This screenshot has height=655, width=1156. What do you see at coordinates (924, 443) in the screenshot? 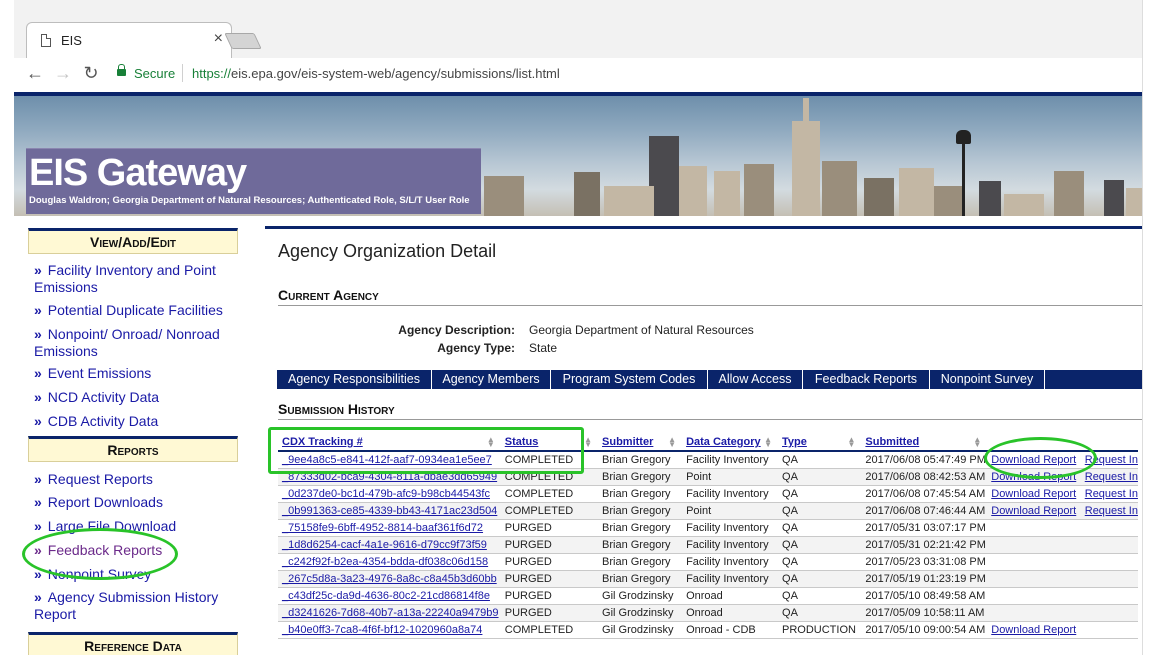
I see `col-header-submitted: Submitted ▲ ▼` at bounding box center [924, 443].